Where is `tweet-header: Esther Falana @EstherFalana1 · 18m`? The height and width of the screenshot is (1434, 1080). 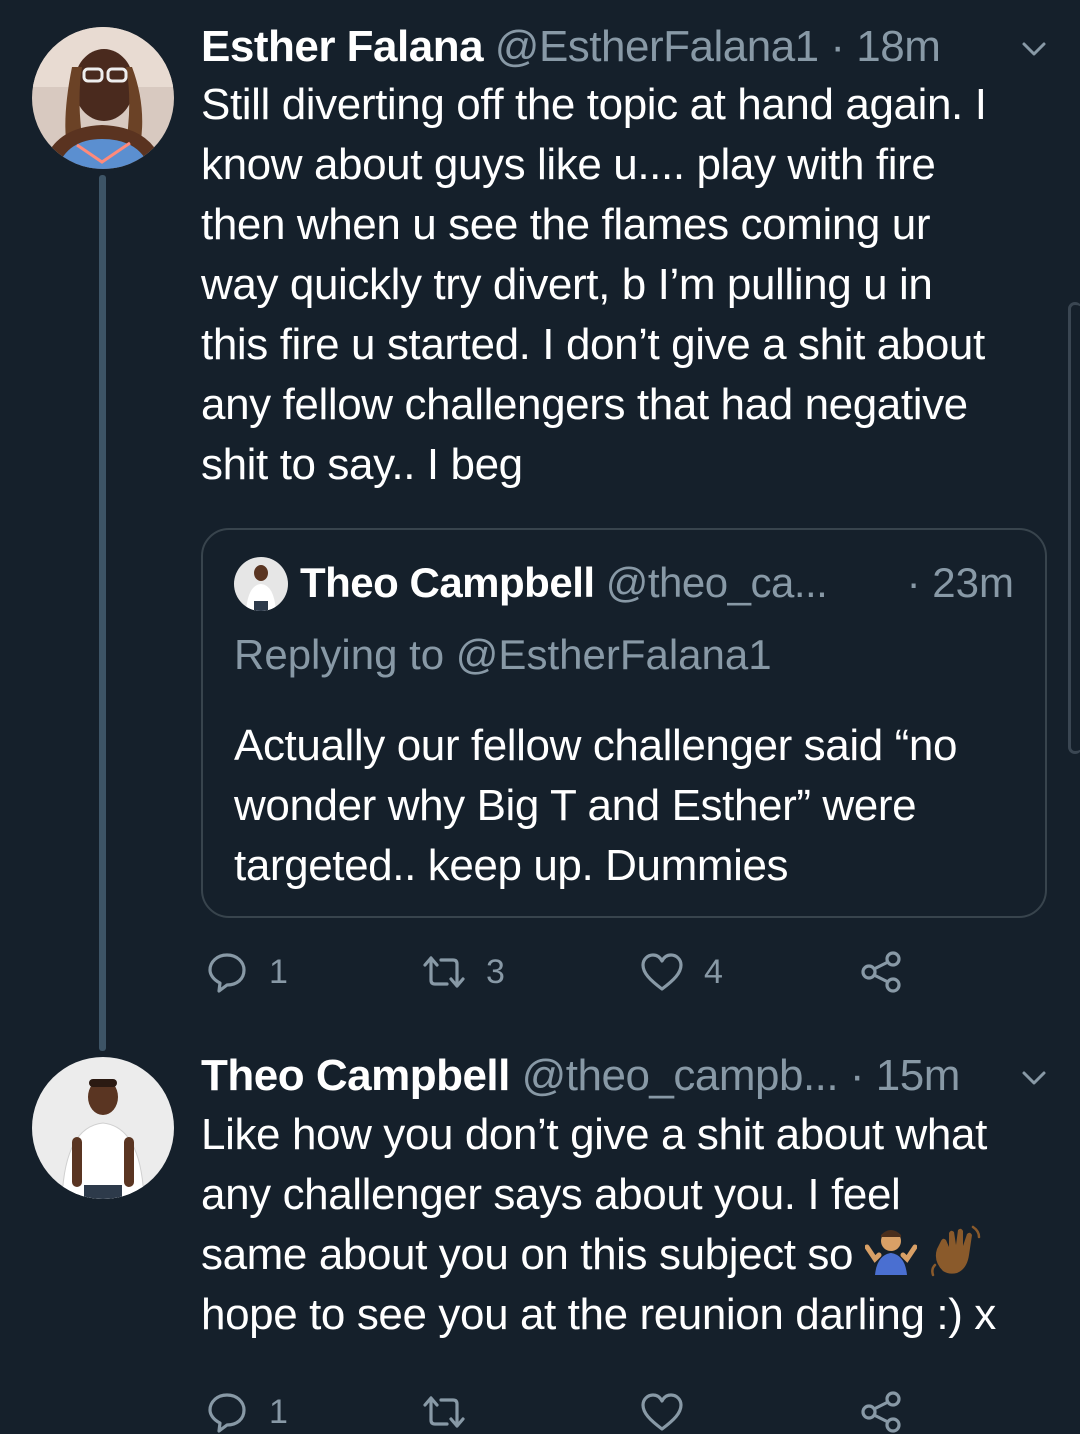
tweet-header: Esther Falana @EstherFalana1 · 18m is located at coordinates (571, 47).